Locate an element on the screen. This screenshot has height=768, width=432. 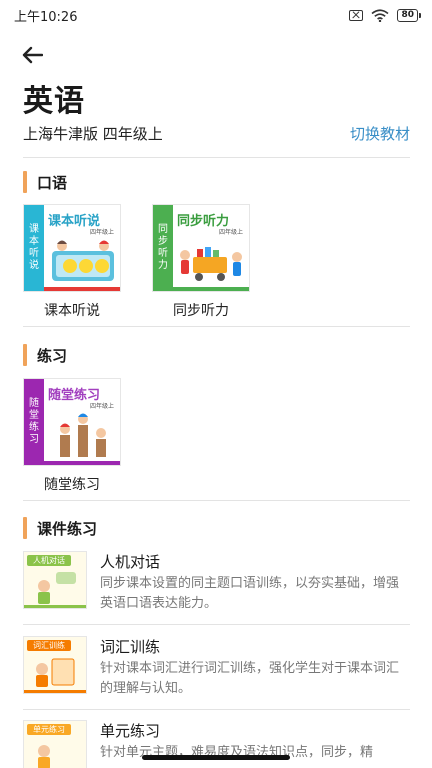
course-description: 针对课本词汇进行词汇训练，强化学生对于课本词汇的理解与认知。 is located at coordinates (250, 678).